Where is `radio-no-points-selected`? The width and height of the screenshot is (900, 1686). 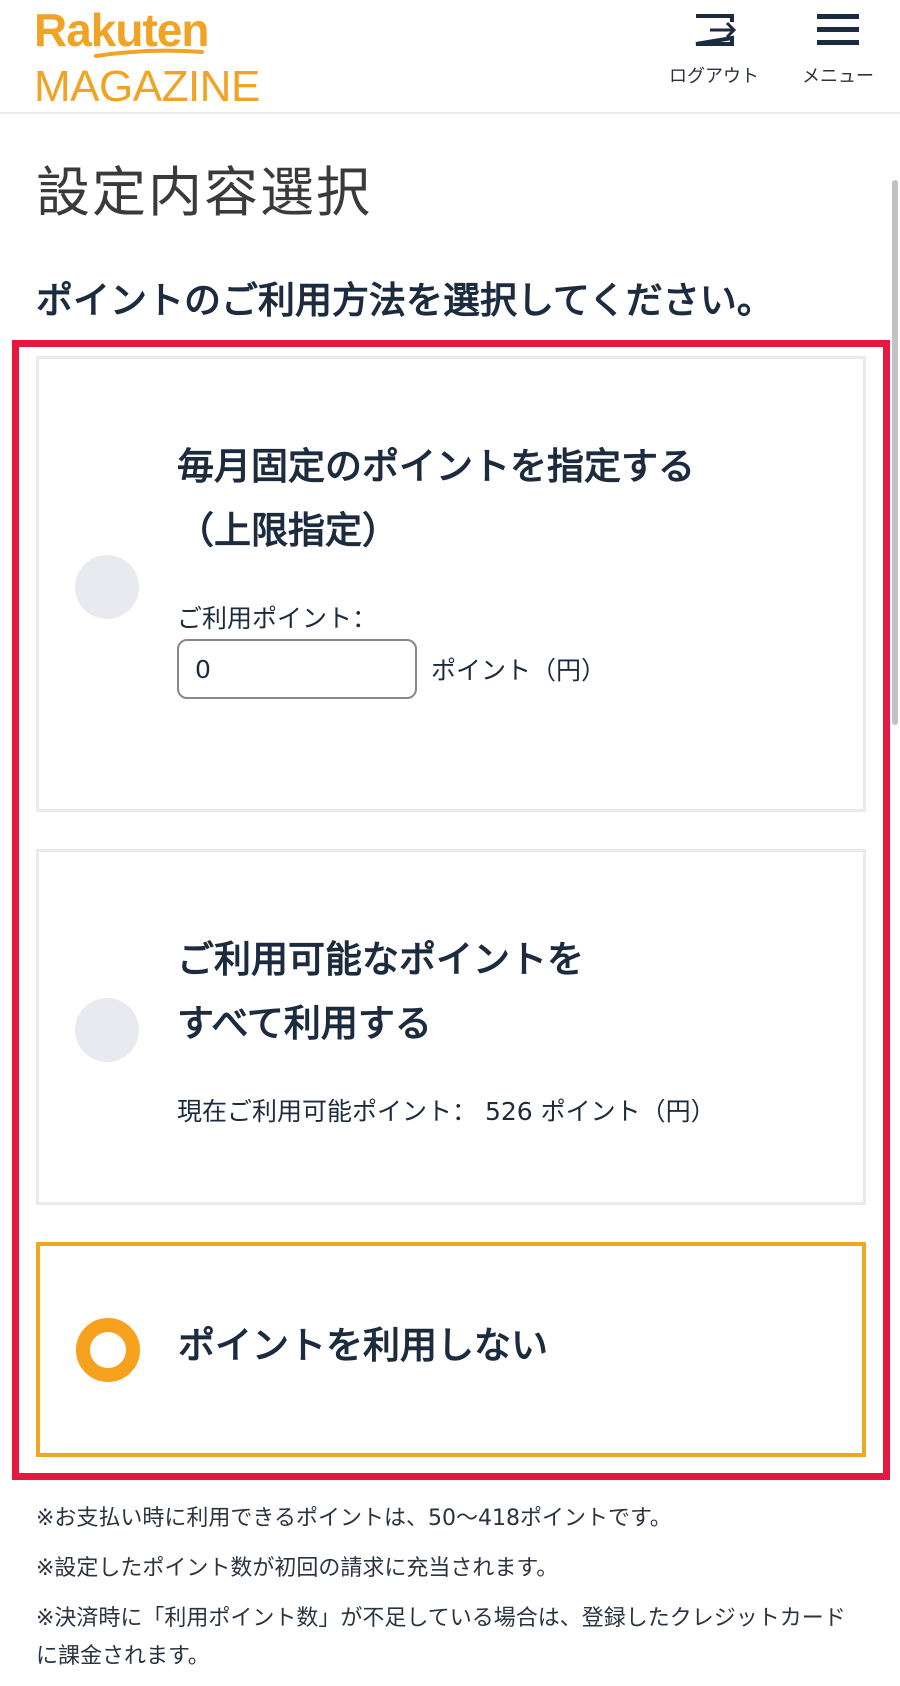 radio-no-points-selected is located at coordinates (108, 1350).